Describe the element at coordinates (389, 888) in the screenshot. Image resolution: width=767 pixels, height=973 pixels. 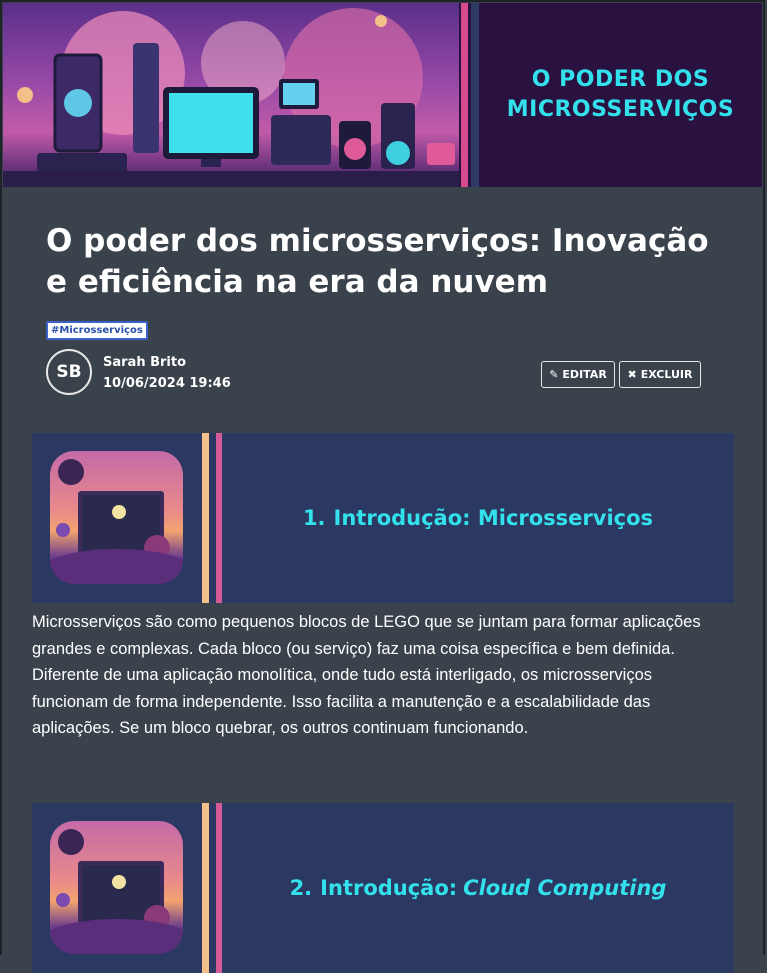
I see `section-heading-prefix: Introdução:` at that location.